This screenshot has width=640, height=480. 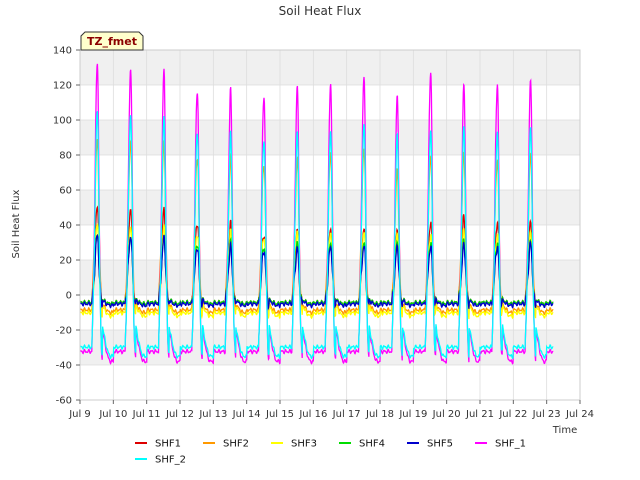 I want to click on x-tick-label: Jul 13, so click(x=212, y=414).